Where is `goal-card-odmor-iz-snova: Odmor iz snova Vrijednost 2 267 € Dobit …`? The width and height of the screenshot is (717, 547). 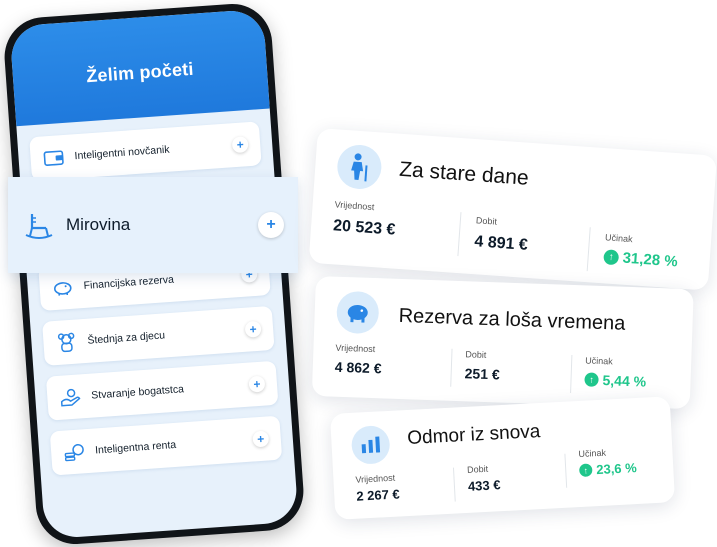 goal-card-odmor-iz-snova: Odmor iz snova Vrijednost 2 267 € Dobit … is located at coordinates (503, 458).